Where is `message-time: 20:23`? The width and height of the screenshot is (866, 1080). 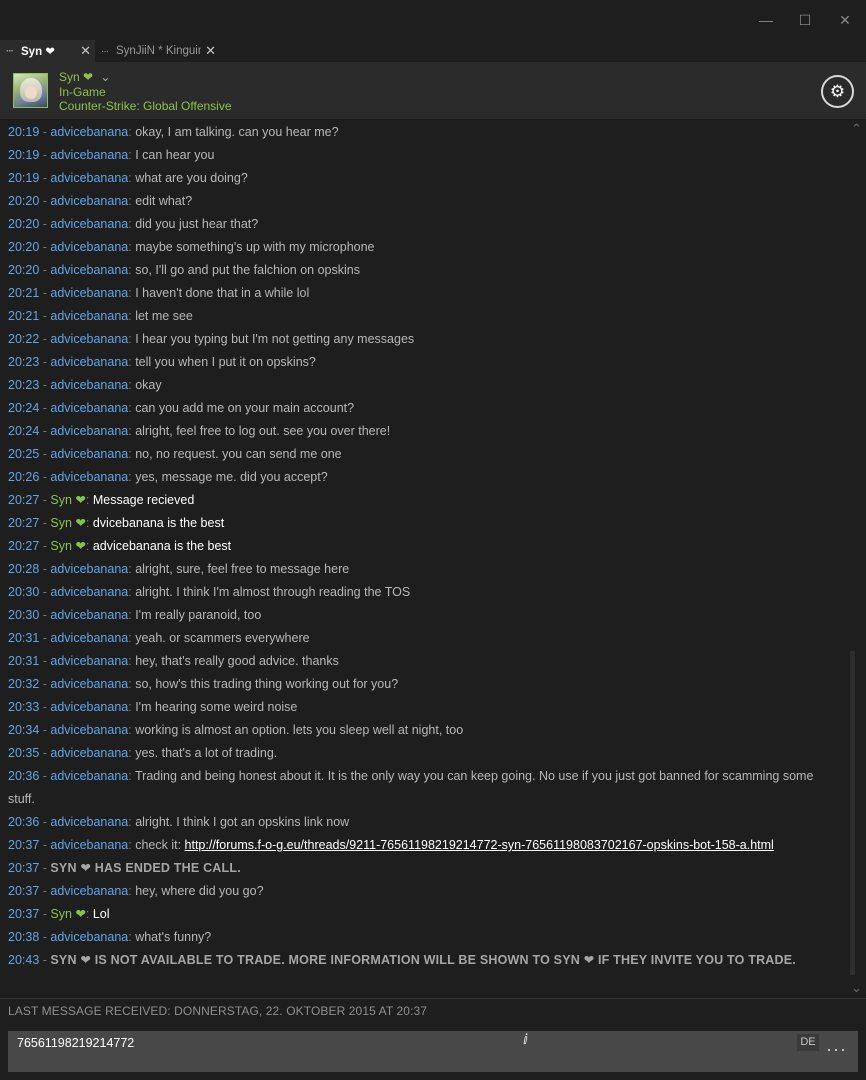
message-time: 20:23 is located at coordinates (24, 385).